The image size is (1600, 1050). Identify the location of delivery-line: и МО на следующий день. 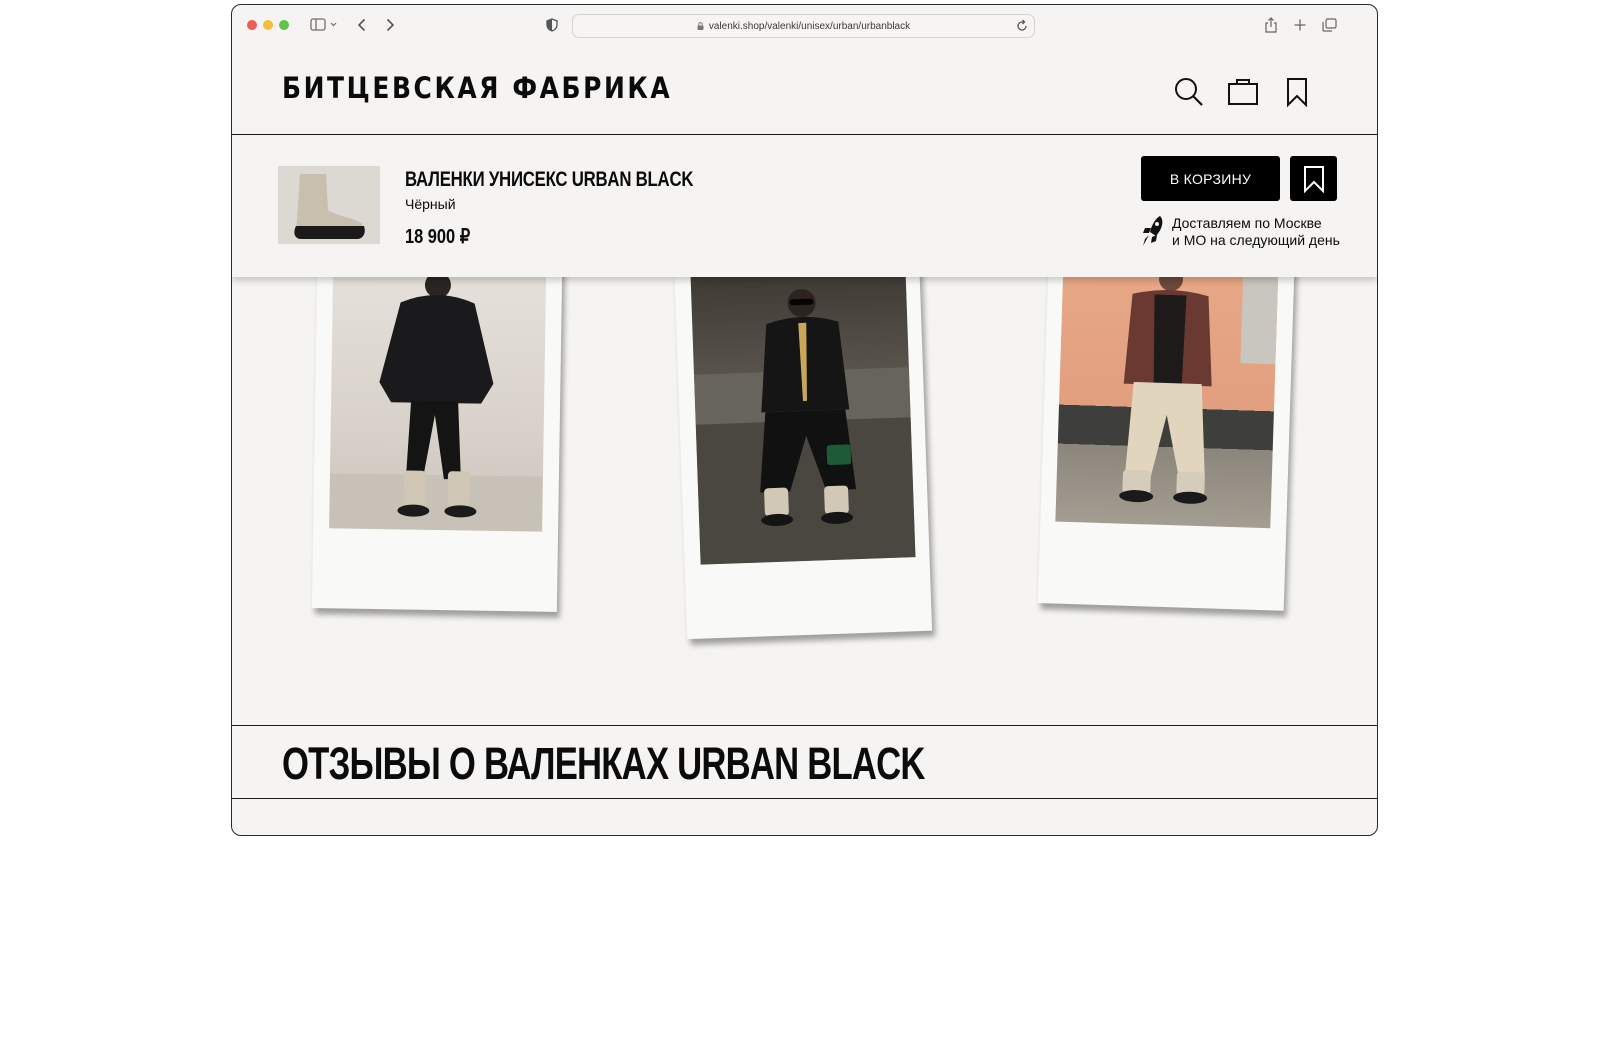
(1256, 240).